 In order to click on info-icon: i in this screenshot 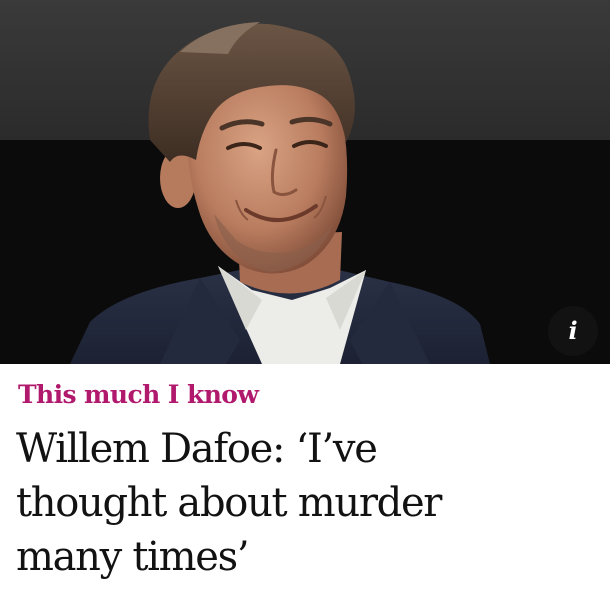, I will do `click(573, 330)`.